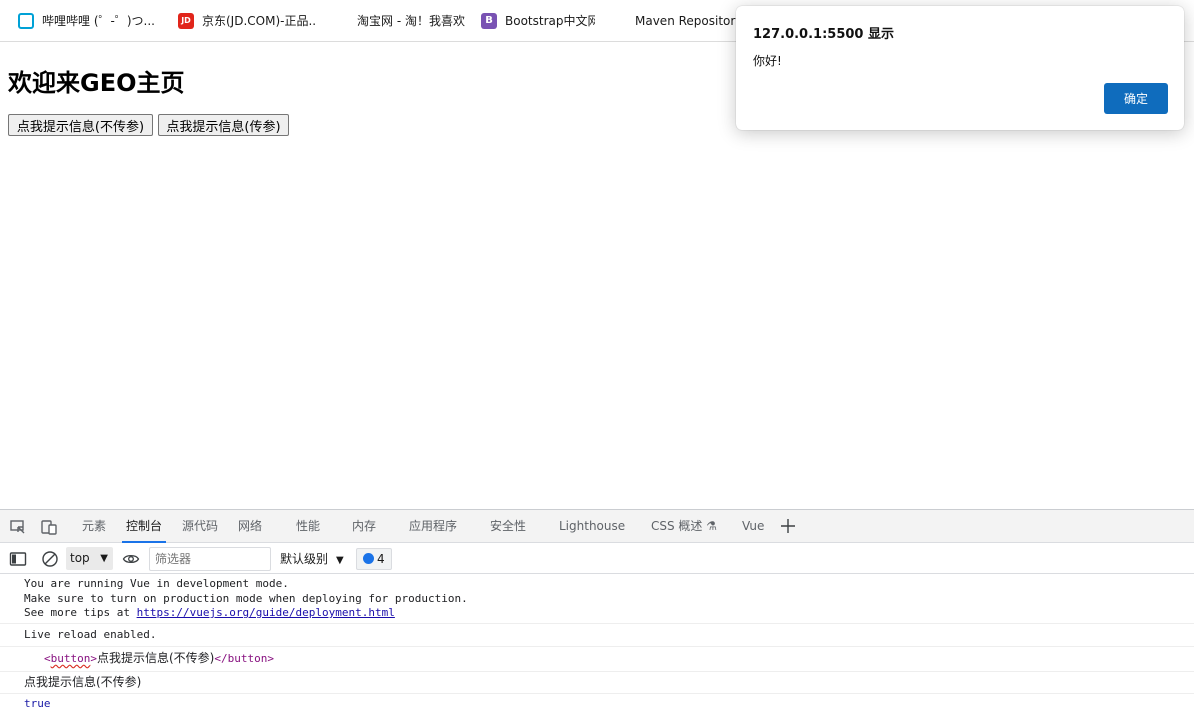 This screenshot has width=1194, height=715. I want to click on console-filter-input, so click(210, 559).